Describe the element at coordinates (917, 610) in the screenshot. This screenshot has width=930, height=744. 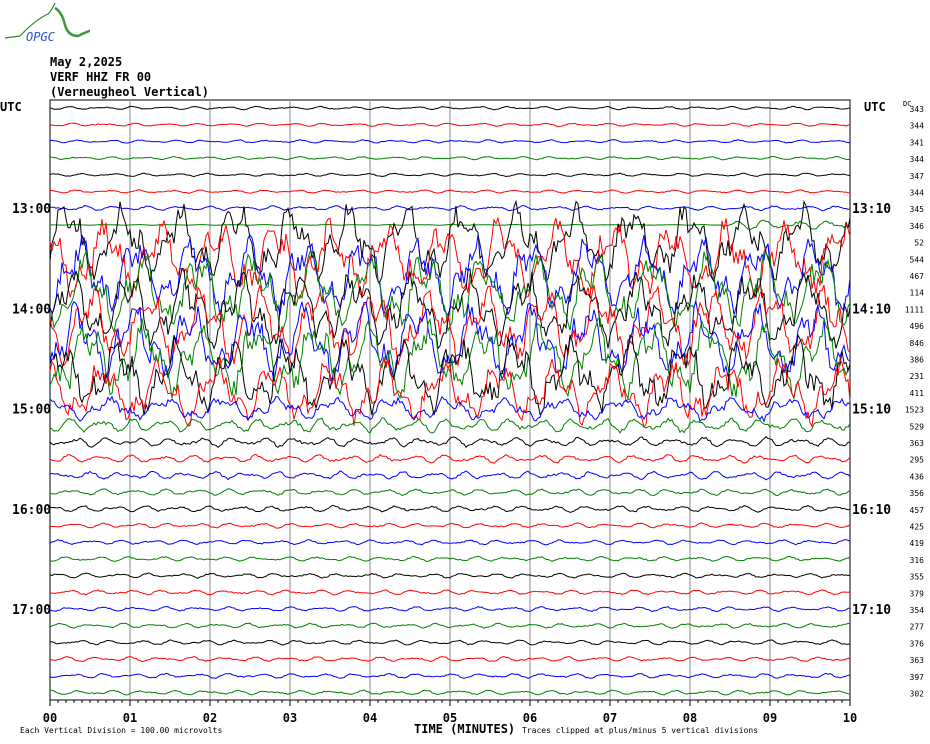
I see `dc-value: 354` at that location.